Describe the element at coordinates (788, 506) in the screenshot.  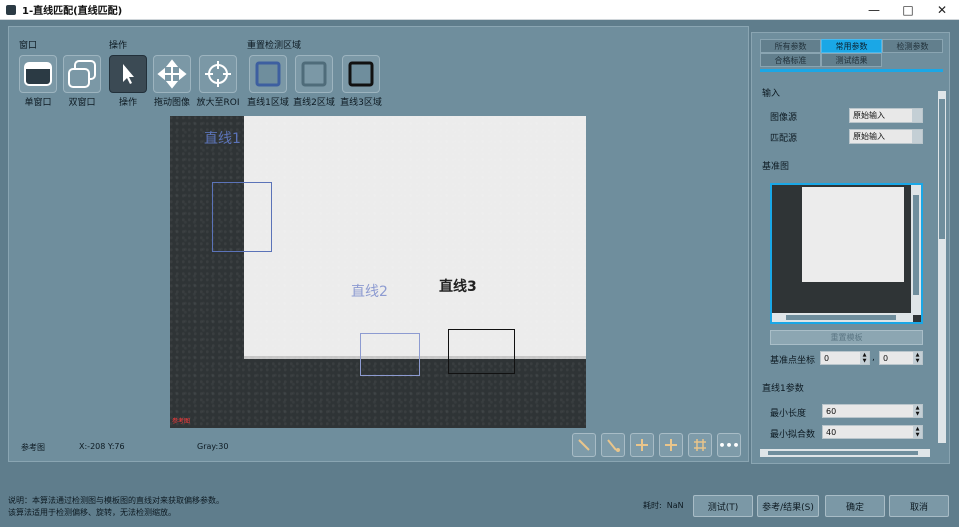
I see `reference-result-button: 参考/结果(S)` at that location.